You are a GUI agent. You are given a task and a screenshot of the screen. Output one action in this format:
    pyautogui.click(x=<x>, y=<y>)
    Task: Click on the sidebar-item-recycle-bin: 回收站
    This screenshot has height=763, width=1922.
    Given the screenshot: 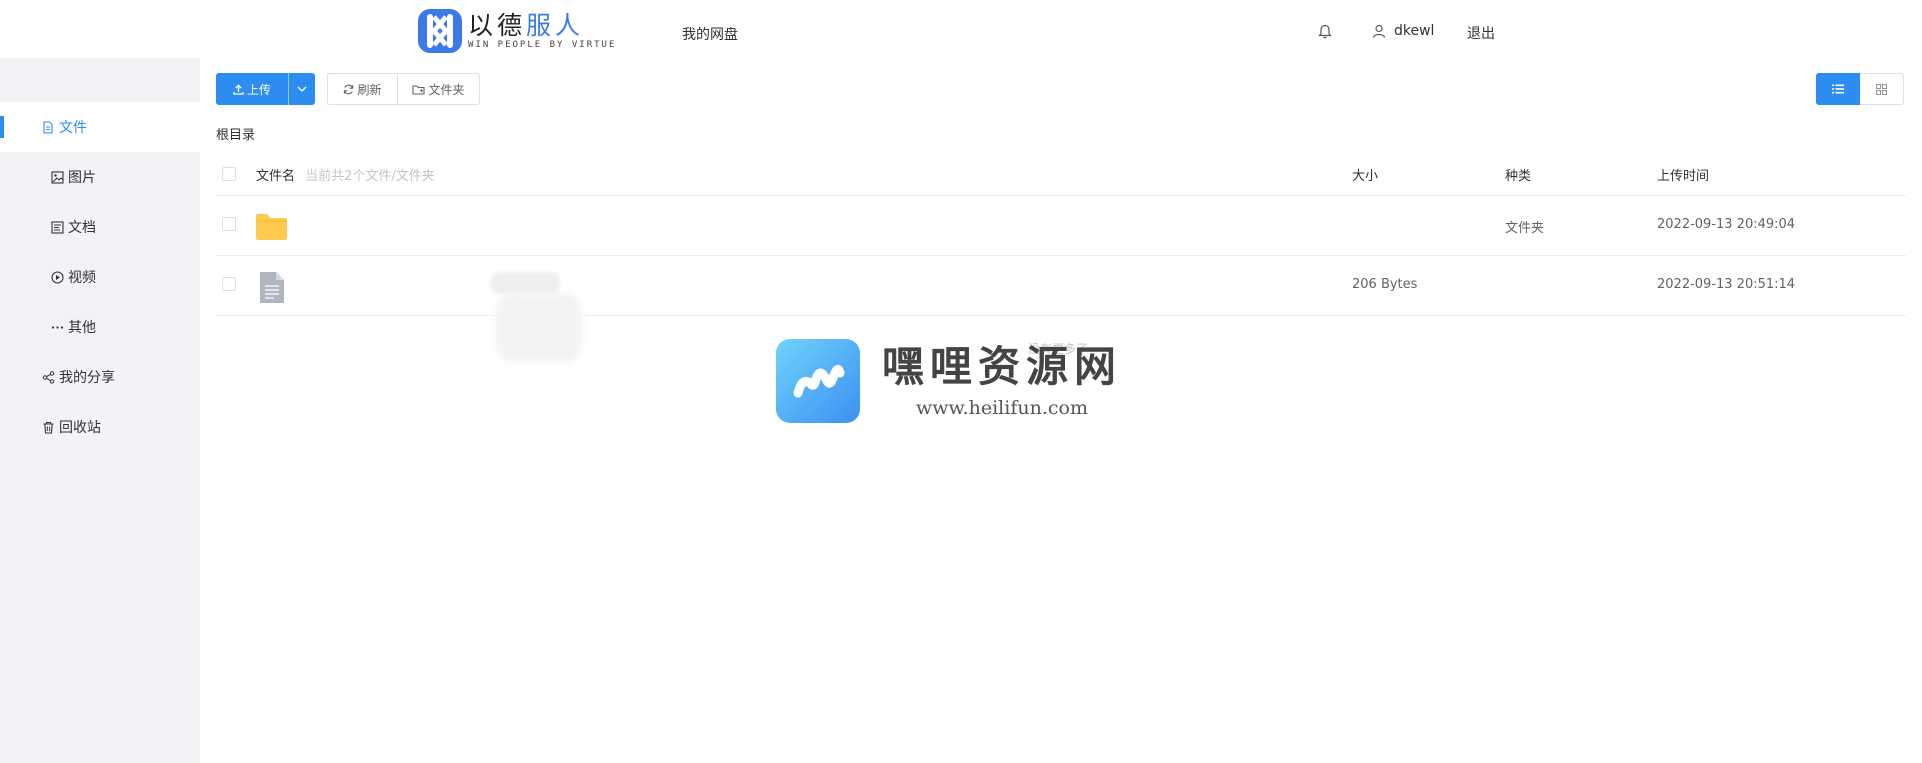 What is the action you would take?
    pyautogui.click(x=100, y=427)
    